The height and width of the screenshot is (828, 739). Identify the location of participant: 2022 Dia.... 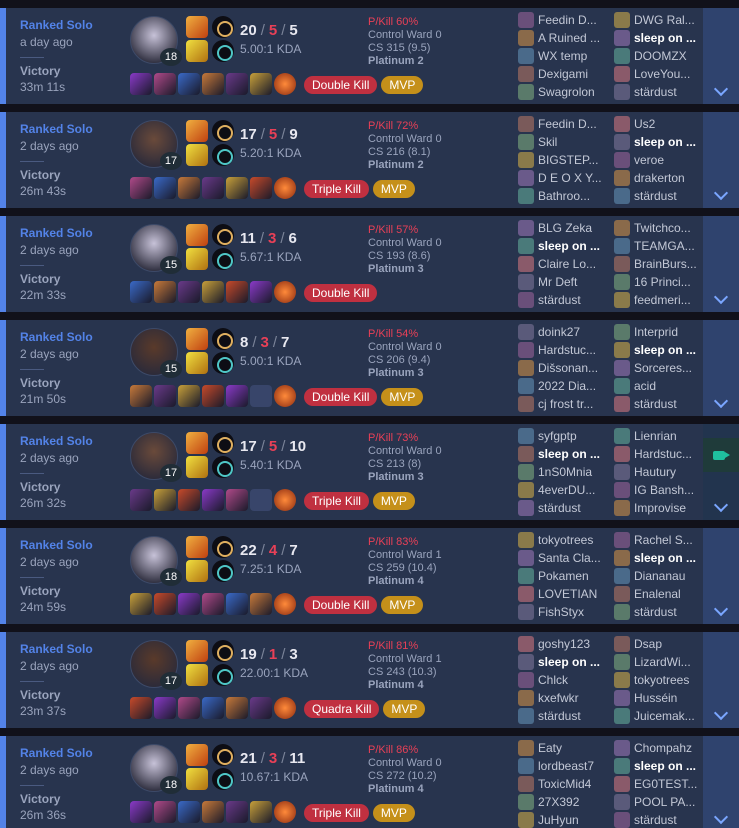
(566, 386).